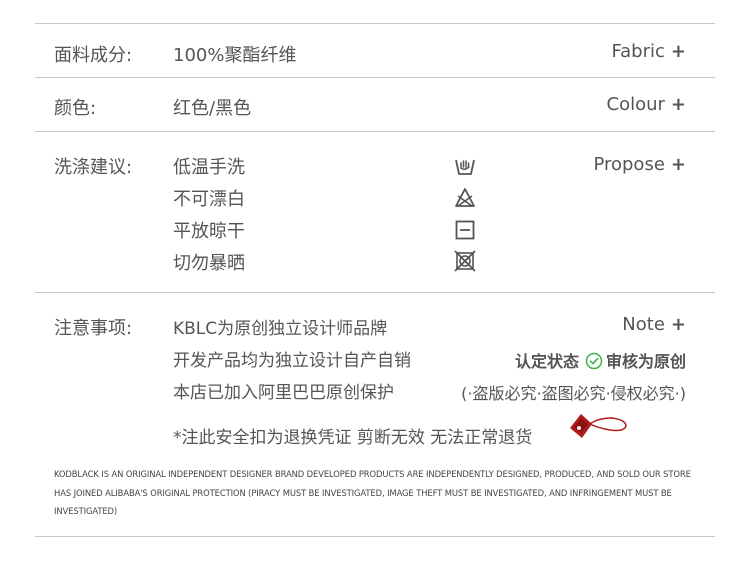 The height and width of the screenshot is (571, 750). I want to click on colour-label: 颜色:, so click(75, 108).